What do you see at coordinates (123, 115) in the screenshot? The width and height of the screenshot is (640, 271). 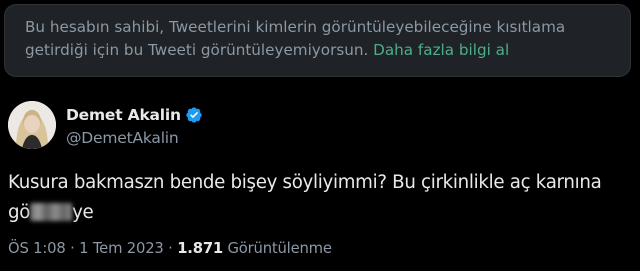 I see `display-name: Demet Akalin` at bounding box center [123, 115].